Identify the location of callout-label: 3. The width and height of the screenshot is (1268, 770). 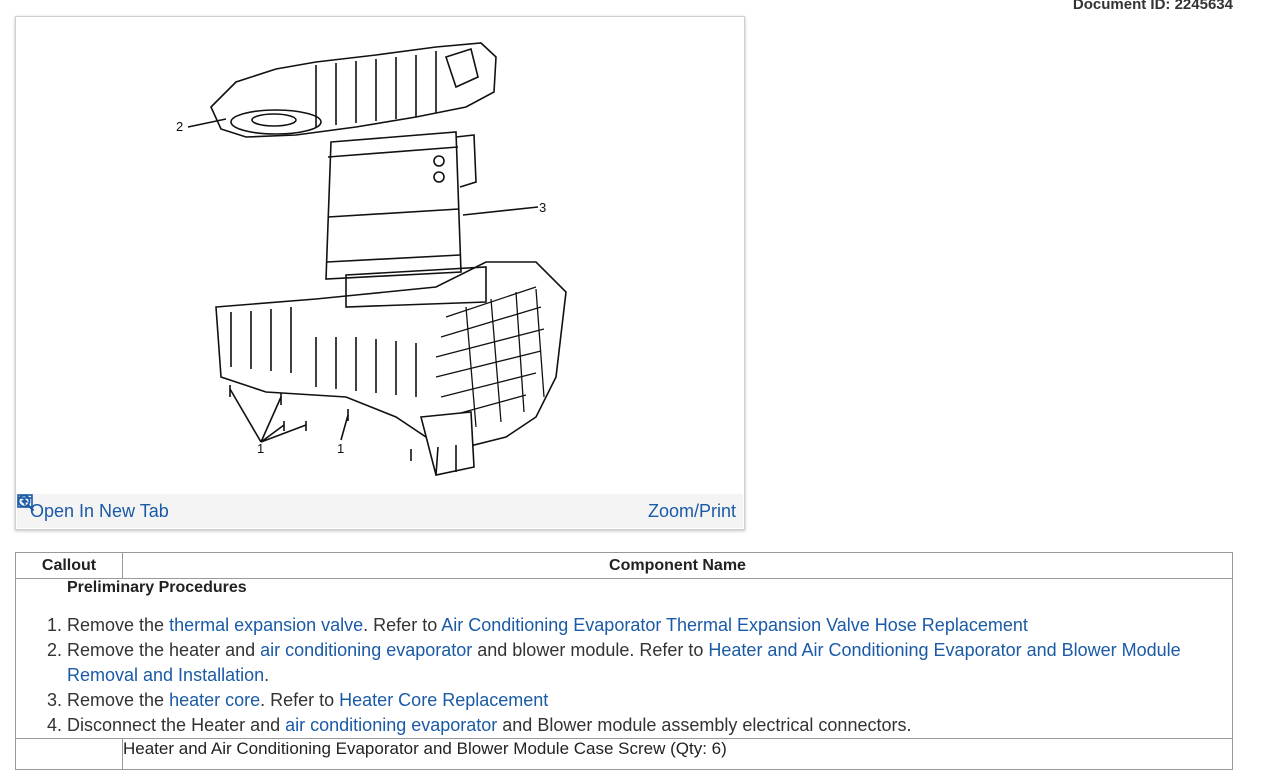
(542, 207).